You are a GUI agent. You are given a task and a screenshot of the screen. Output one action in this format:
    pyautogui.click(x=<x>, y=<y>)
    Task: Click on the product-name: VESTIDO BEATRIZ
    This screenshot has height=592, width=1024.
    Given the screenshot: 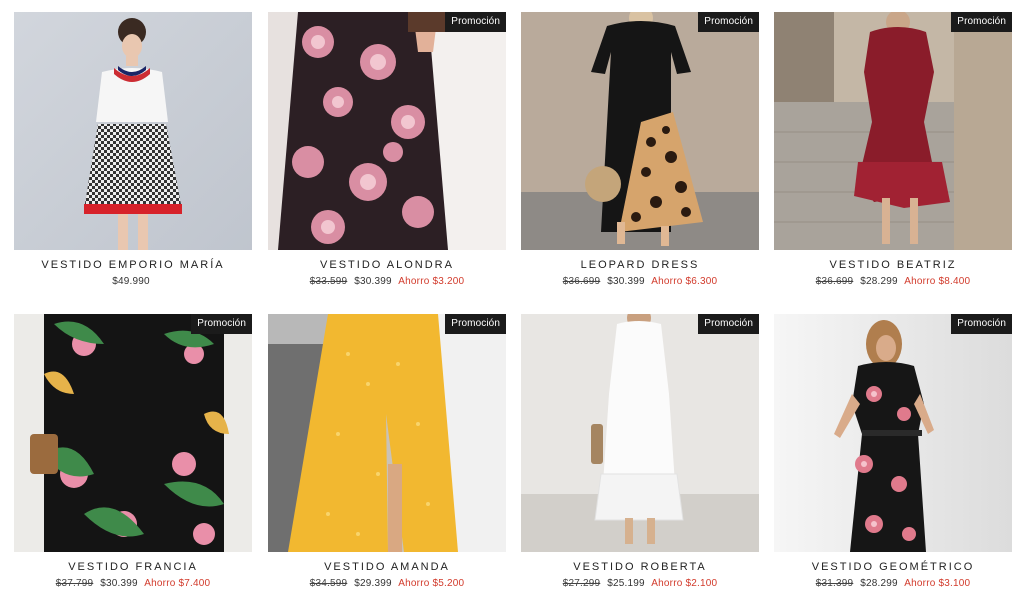 What is the action you would take?
    pyautogui.click(x=893, y=265)
    